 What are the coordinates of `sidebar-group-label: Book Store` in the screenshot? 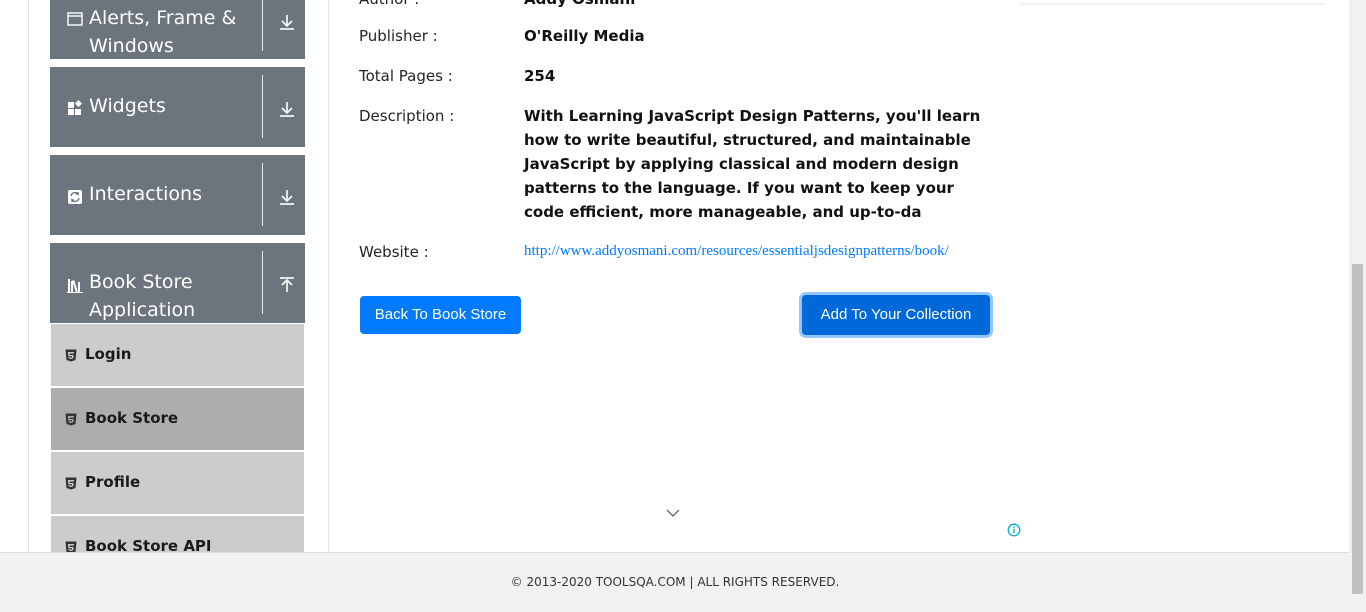 It's located at (141, 282).